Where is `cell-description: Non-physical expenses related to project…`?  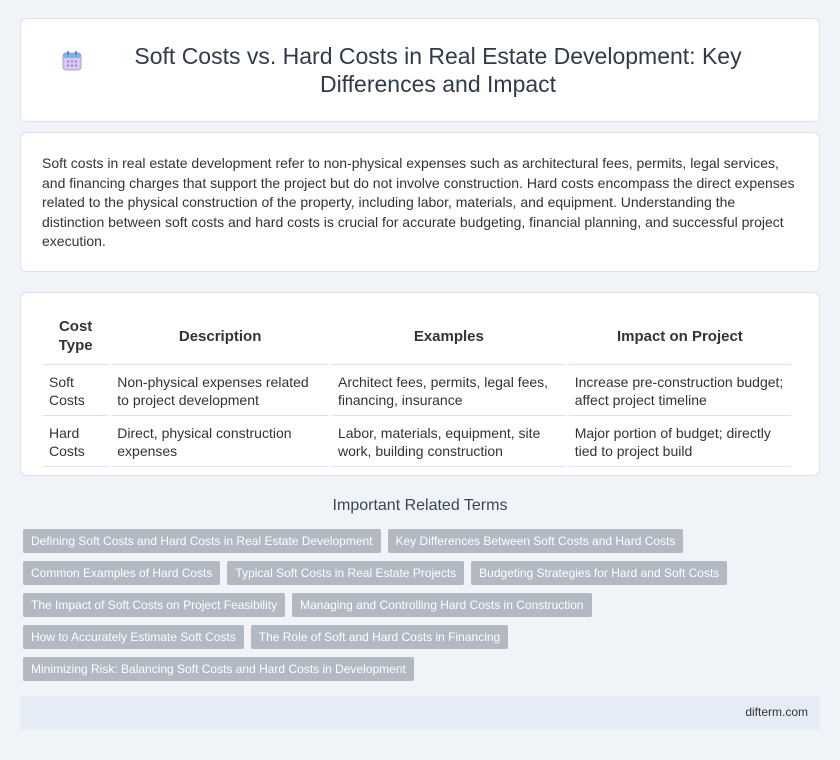
cell-description: Non-physical expenses related to project… is located at coordinates (220, 390).